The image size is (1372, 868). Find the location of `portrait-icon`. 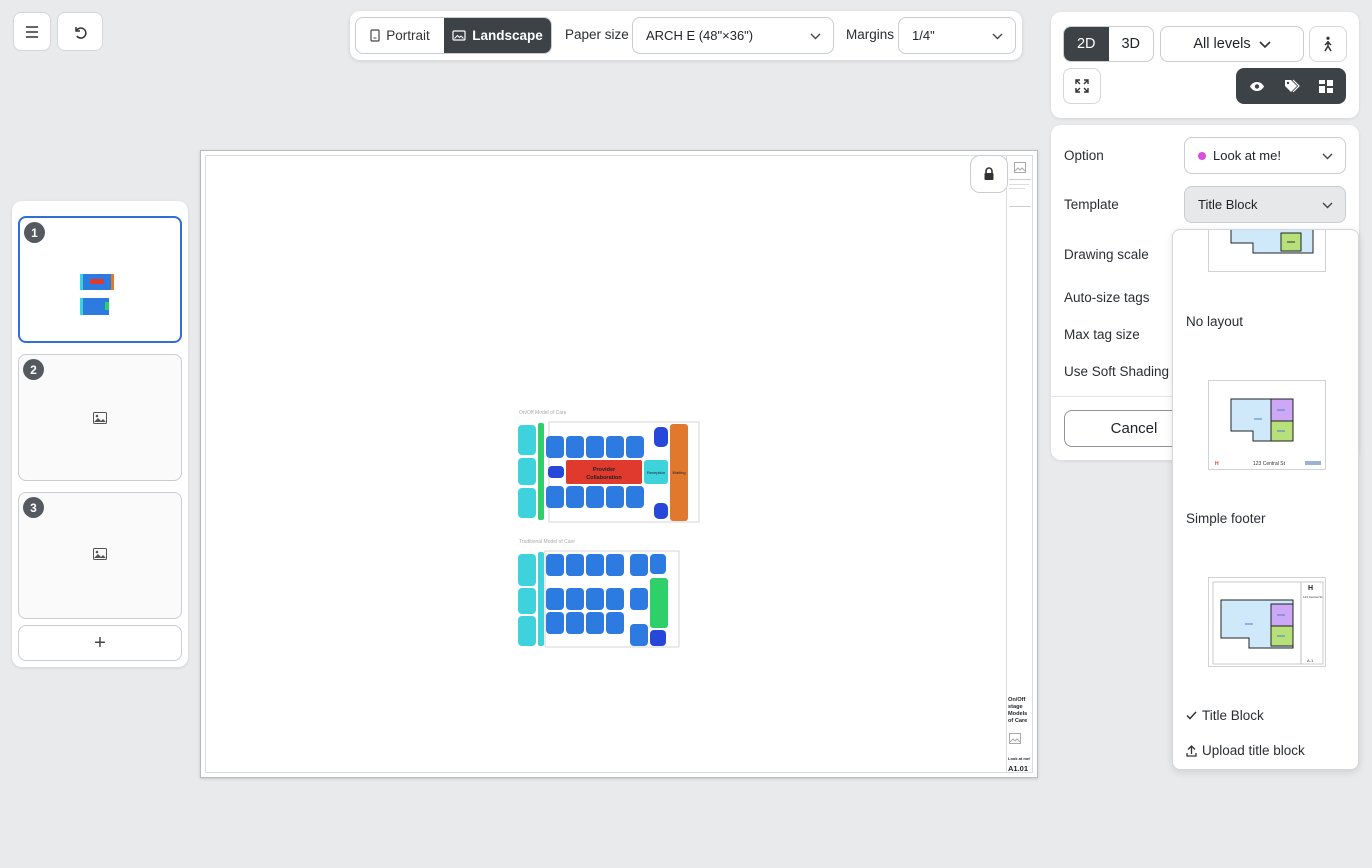

portrait-icon is located at coordinates (375, 35).